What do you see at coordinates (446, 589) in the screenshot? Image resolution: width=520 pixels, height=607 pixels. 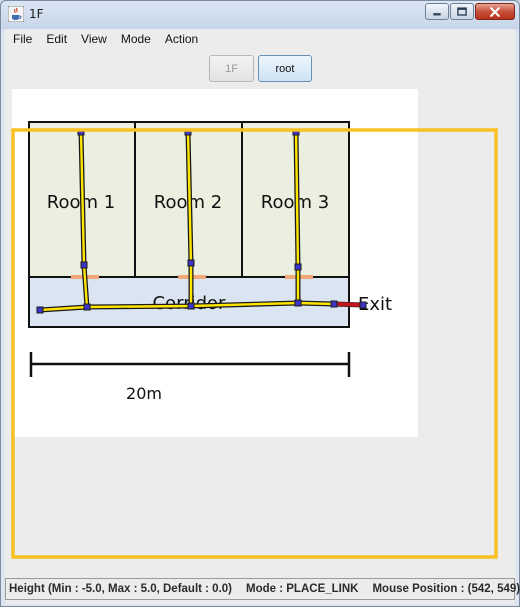 I see `status-mouse-position: Mouse Position : (542, 549)` at bounding box center [446, 589].